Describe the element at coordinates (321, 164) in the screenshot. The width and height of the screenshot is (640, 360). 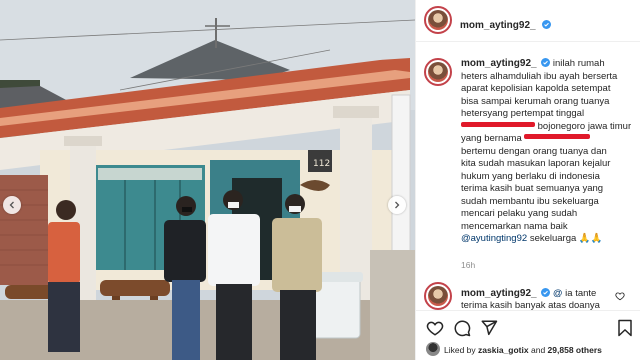
I see `svg-text: 112` at that location.